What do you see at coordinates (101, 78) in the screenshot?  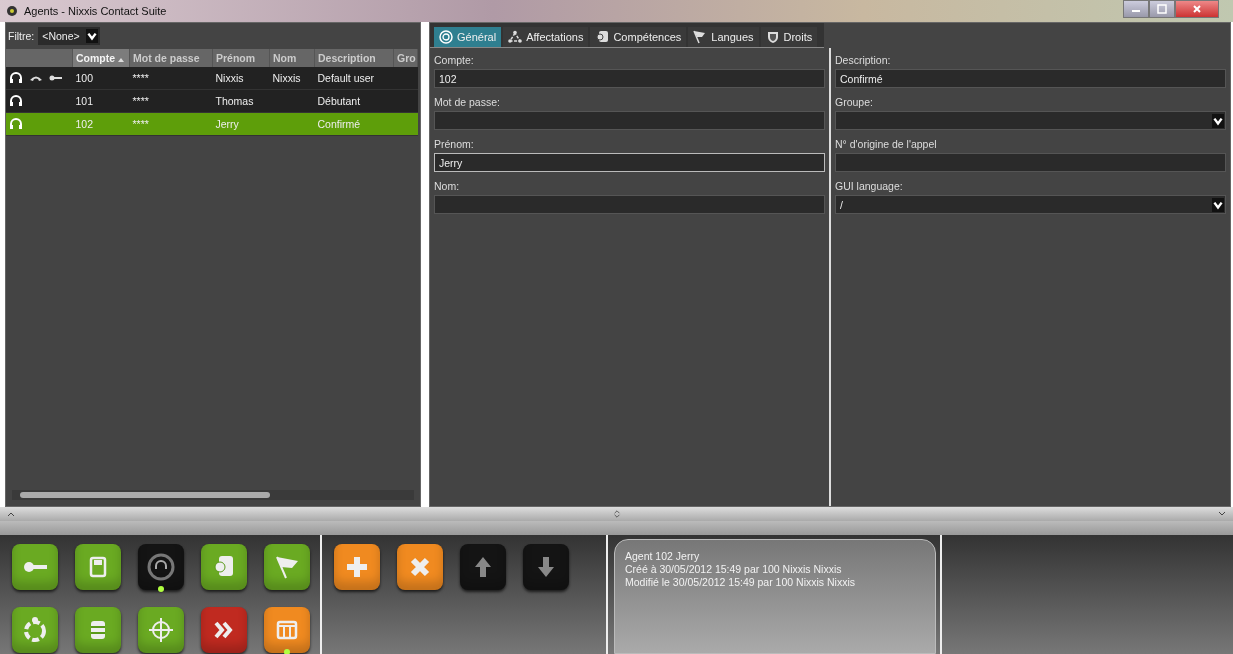 I see `table-cell: 100` at bounding box center [101, 78].